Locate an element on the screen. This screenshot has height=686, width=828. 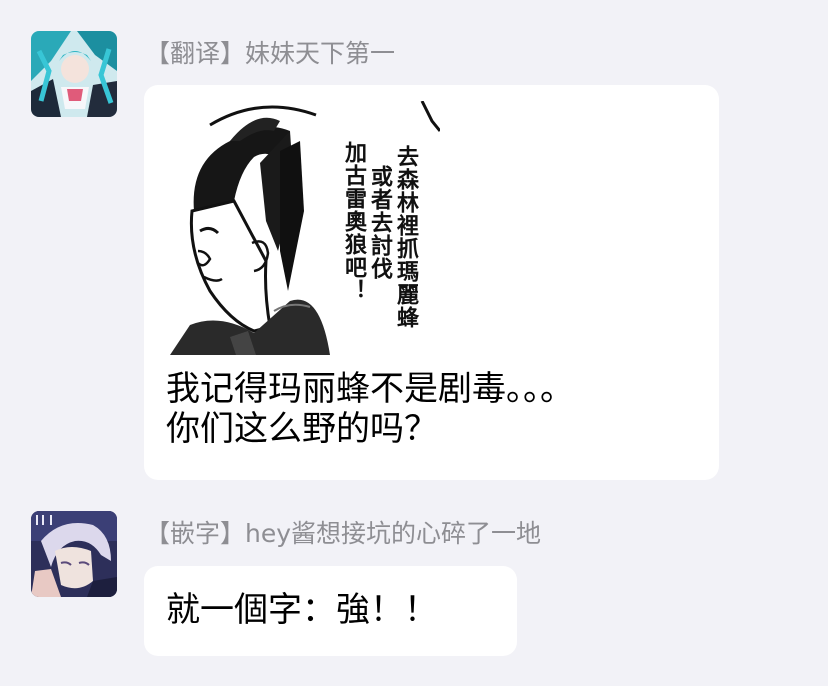
manga-speech-col-3: 加古雷奧狼吧！ is located at coordinates (353, 221).